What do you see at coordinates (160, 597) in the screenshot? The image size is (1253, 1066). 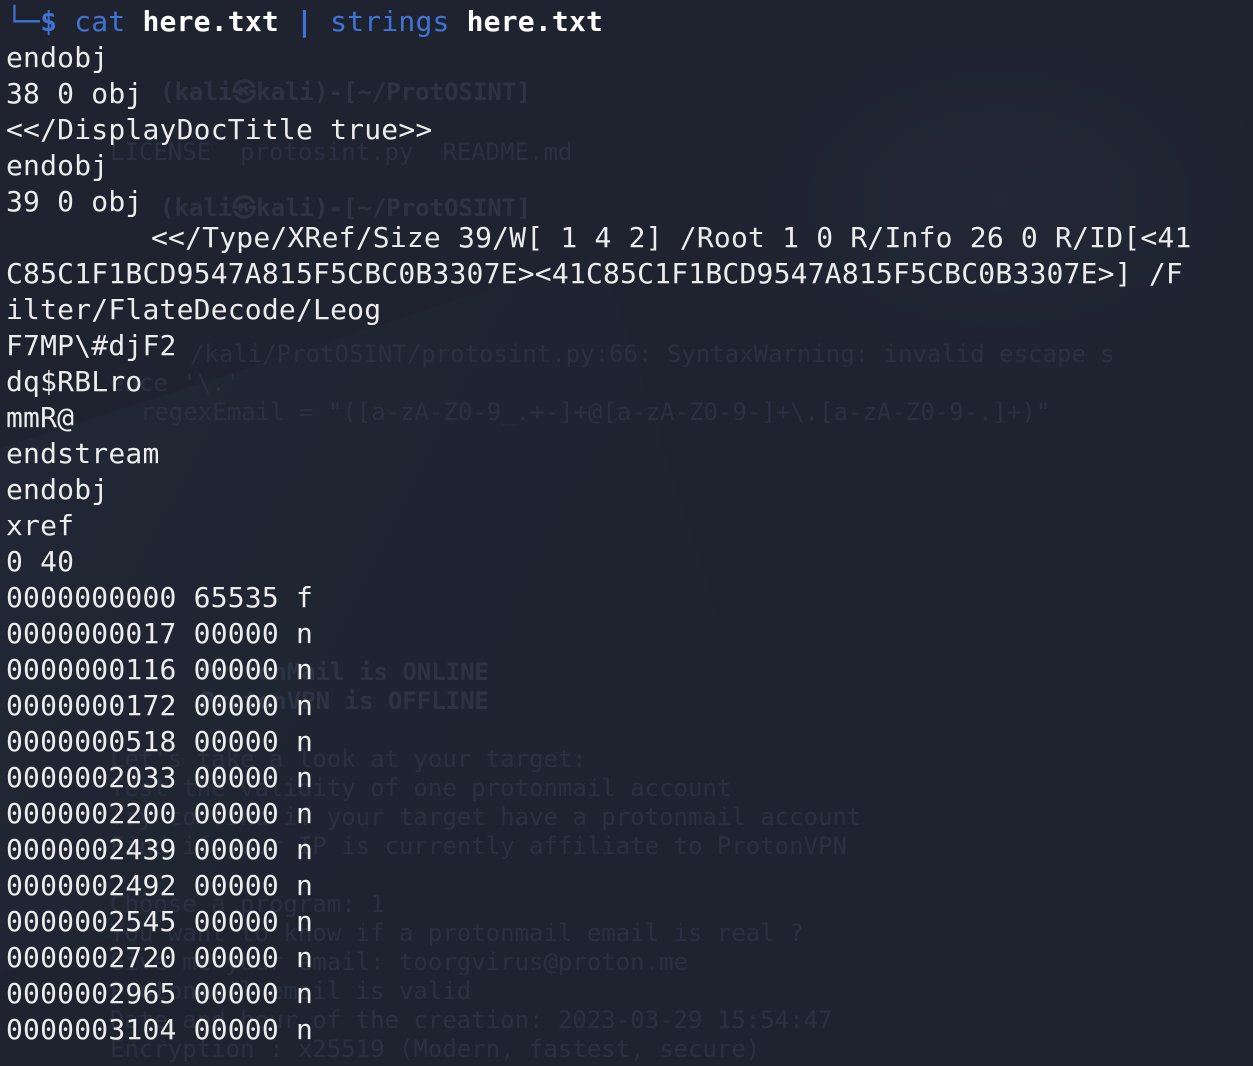 I see `output-line: 0000000000 65535 f` at bounding box center [160, 597].